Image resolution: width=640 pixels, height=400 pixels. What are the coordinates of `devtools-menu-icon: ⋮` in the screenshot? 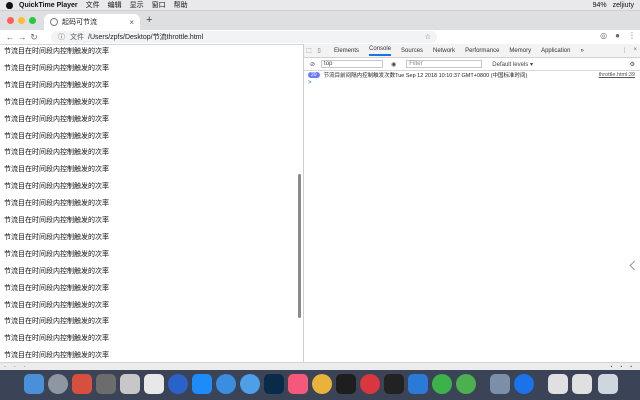 It's located at (624, 50).